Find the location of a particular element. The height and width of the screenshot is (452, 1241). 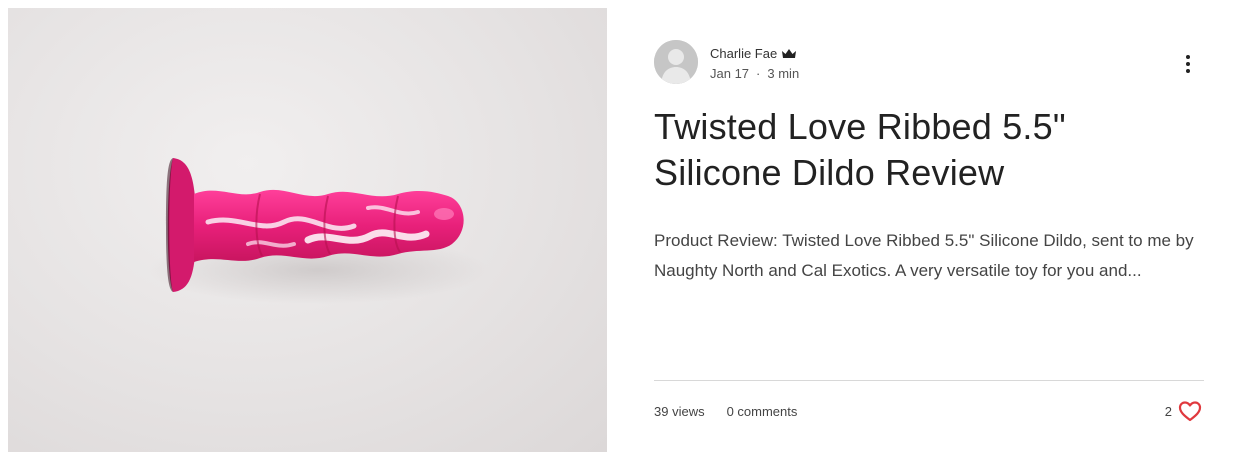

author-name: Charlie Fae is located at coordinates (753, 53).